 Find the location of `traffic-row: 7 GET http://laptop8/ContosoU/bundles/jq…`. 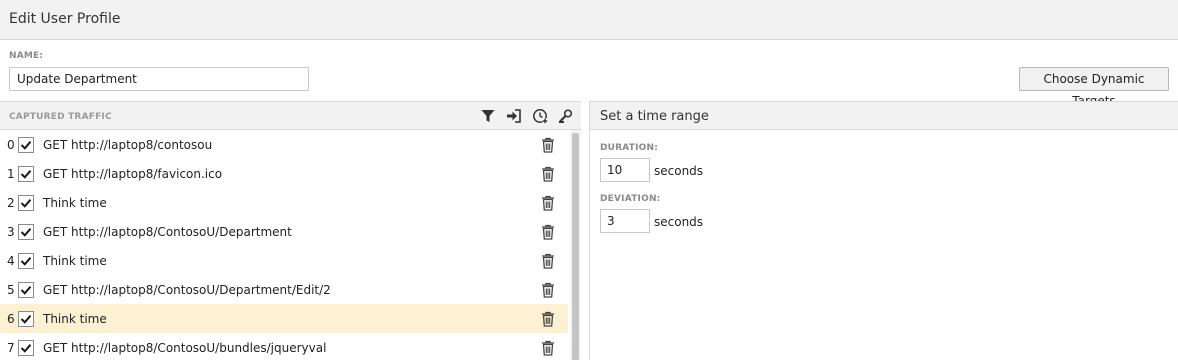

traffic-row: 7 GET http://laptop8/ContosoU/bundles/jq… is located at coordinates (284, 346).